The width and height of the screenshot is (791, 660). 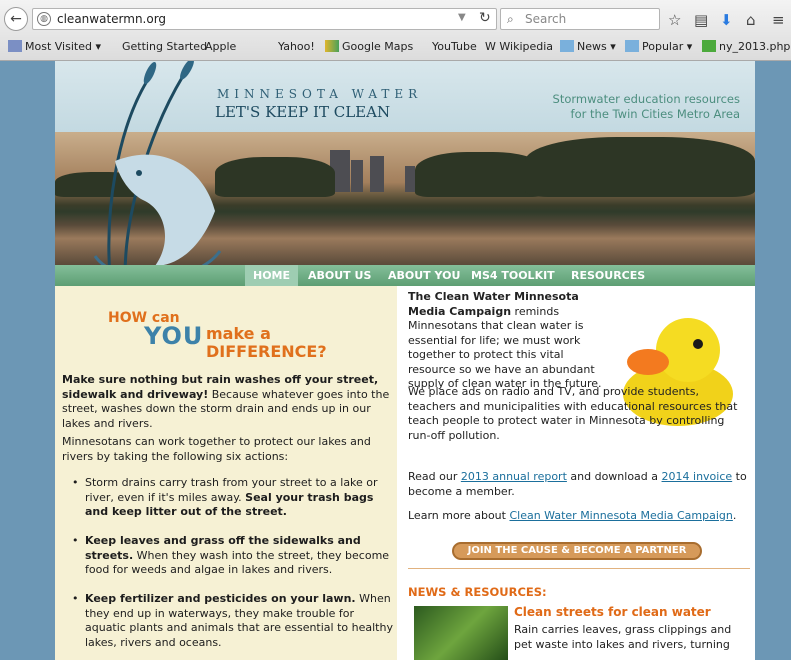 What do you see at coordinates (655, 114) in the screenshot?
I see `tagline-line-2: for the Twin Cities Metro Area` at bounding box center [655, 114].